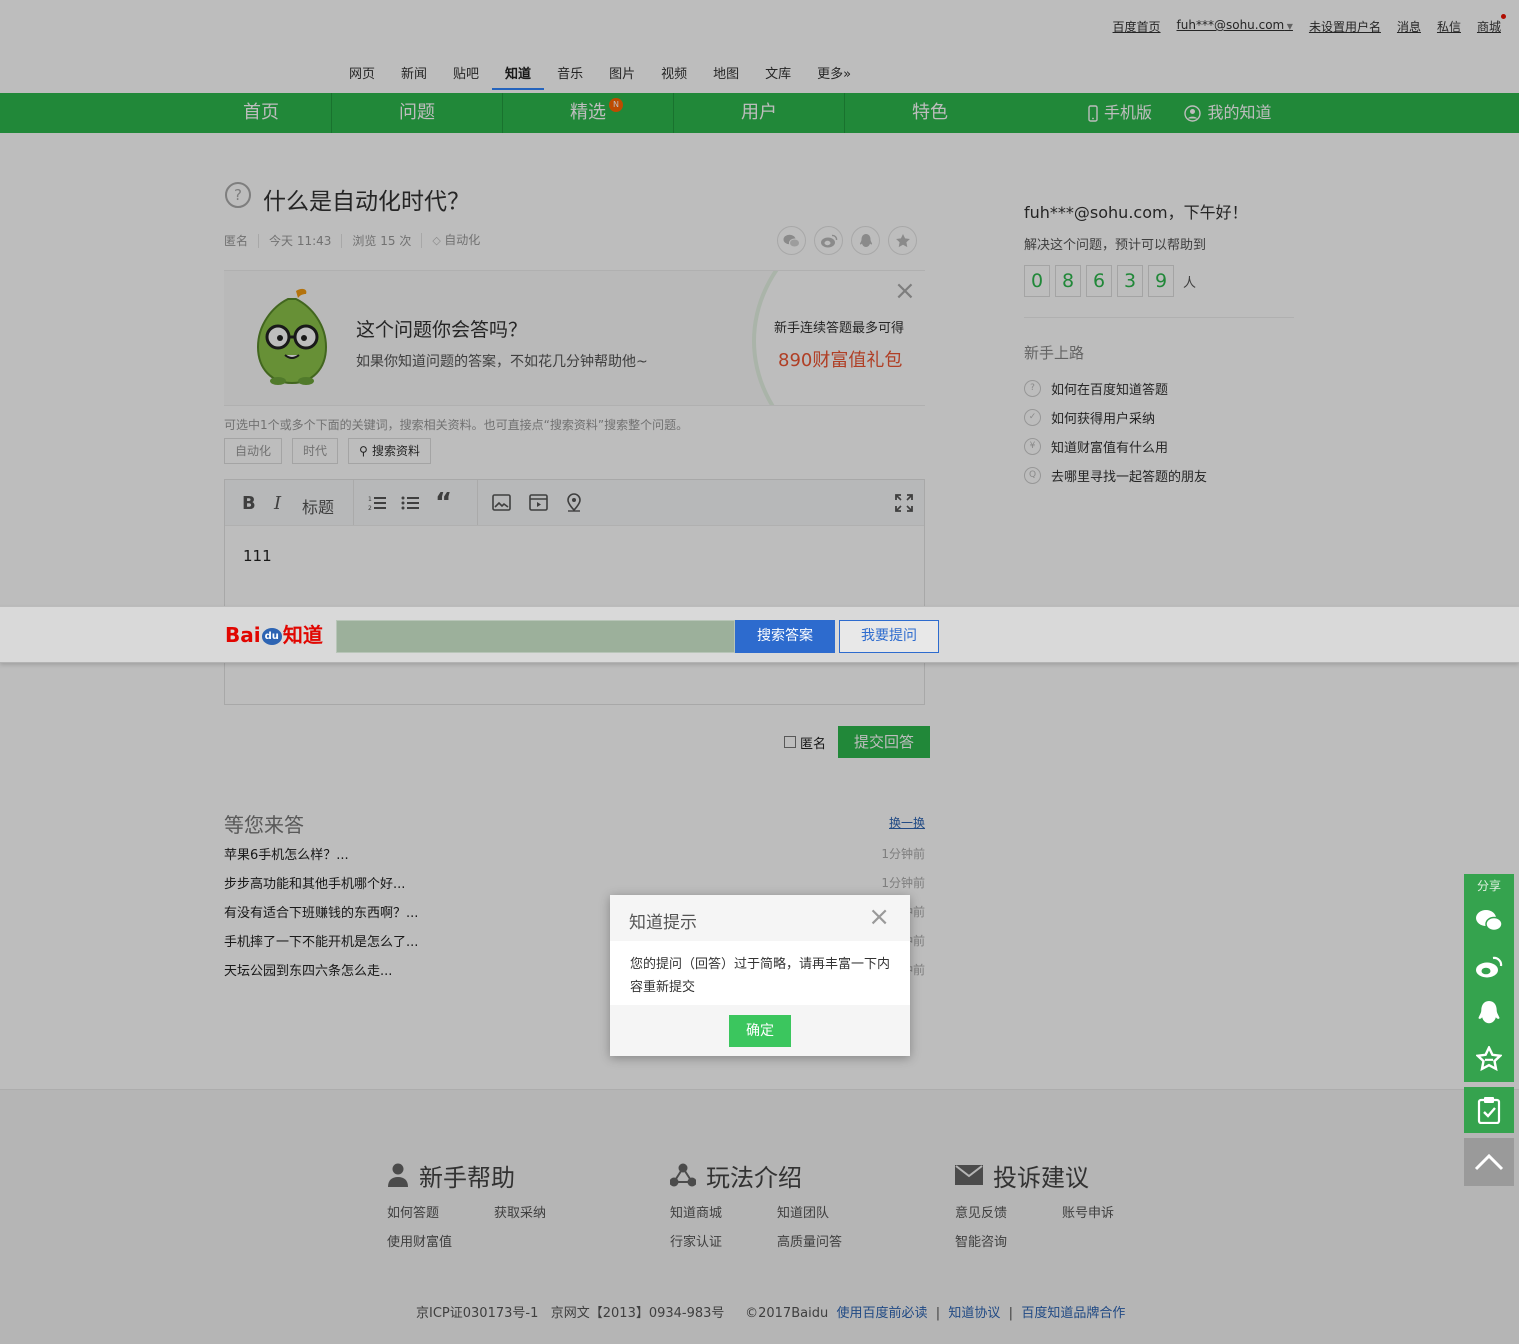 This screenshot has width=1519, height=1344. What do you see at coordinates (760, 918) in the screenshot?
I see `dialog-header: 知道提示 ×` at bounding box center [760, 918].